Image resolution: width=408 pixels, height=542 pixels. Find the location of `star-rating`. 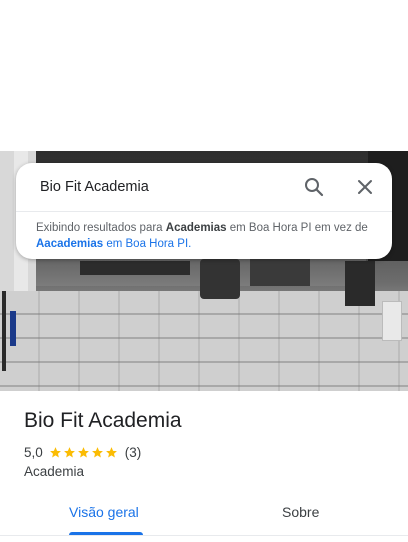

star-rating is located at coordinates (84, 452).